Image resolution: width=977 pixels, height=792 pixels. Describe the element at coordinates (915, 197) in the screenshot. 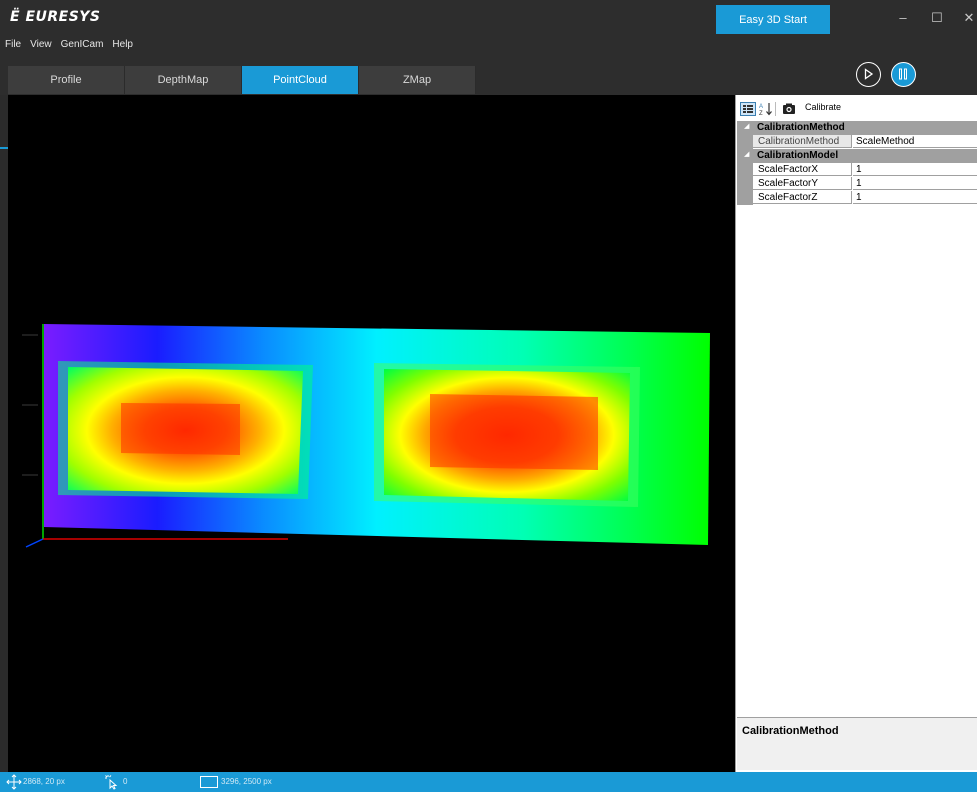

I see `property-value-scalefactorz: 1` at that location.